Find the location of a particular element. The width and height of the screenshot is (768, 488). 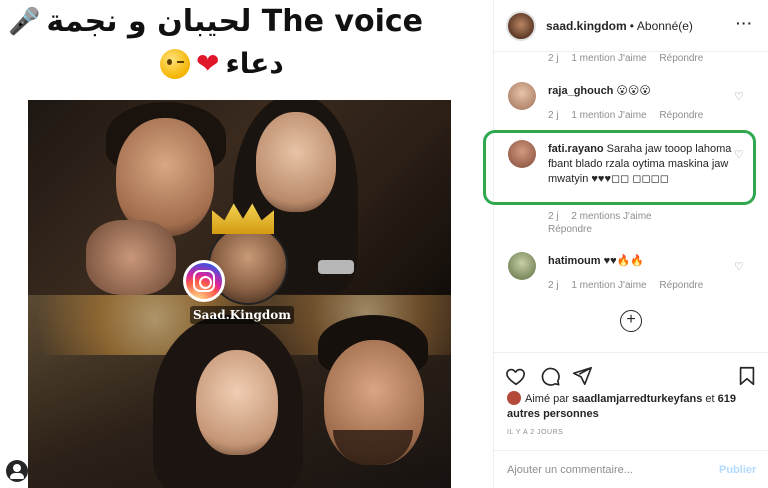

likes-prefix: Aimé par is located at coordinates (547, 399).